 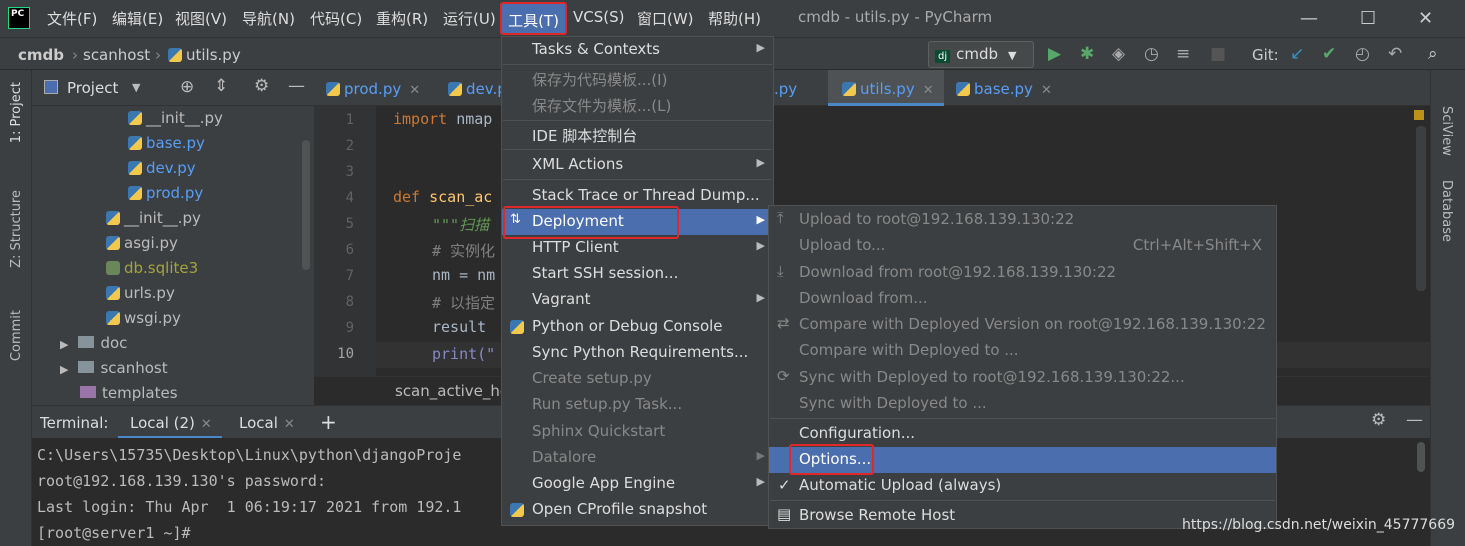 What do you see at coordinates (1446, 131) in the screenshot?
I see `tab-sciview: SciView` at bounding box center [1446, 131].